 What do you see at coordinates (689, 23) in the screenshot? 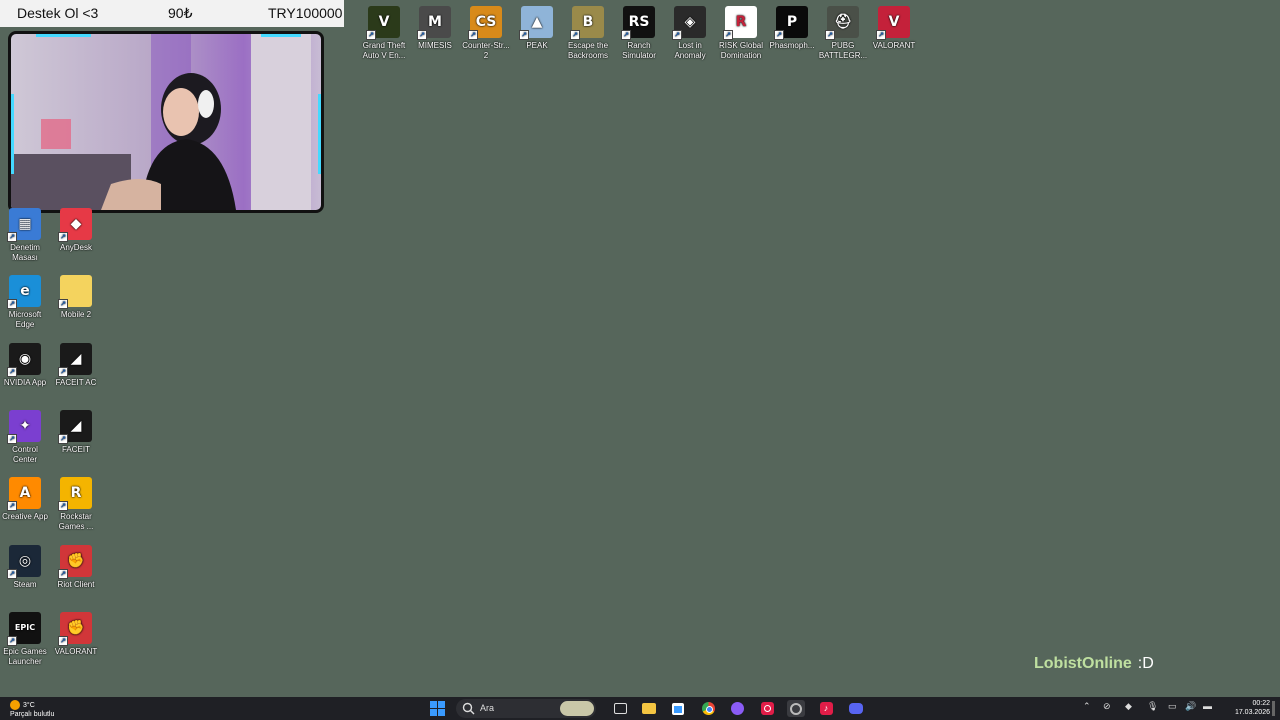
I see `lost-in-anomaly-icon: ◈ ↗` at bounding box center [689, 23].